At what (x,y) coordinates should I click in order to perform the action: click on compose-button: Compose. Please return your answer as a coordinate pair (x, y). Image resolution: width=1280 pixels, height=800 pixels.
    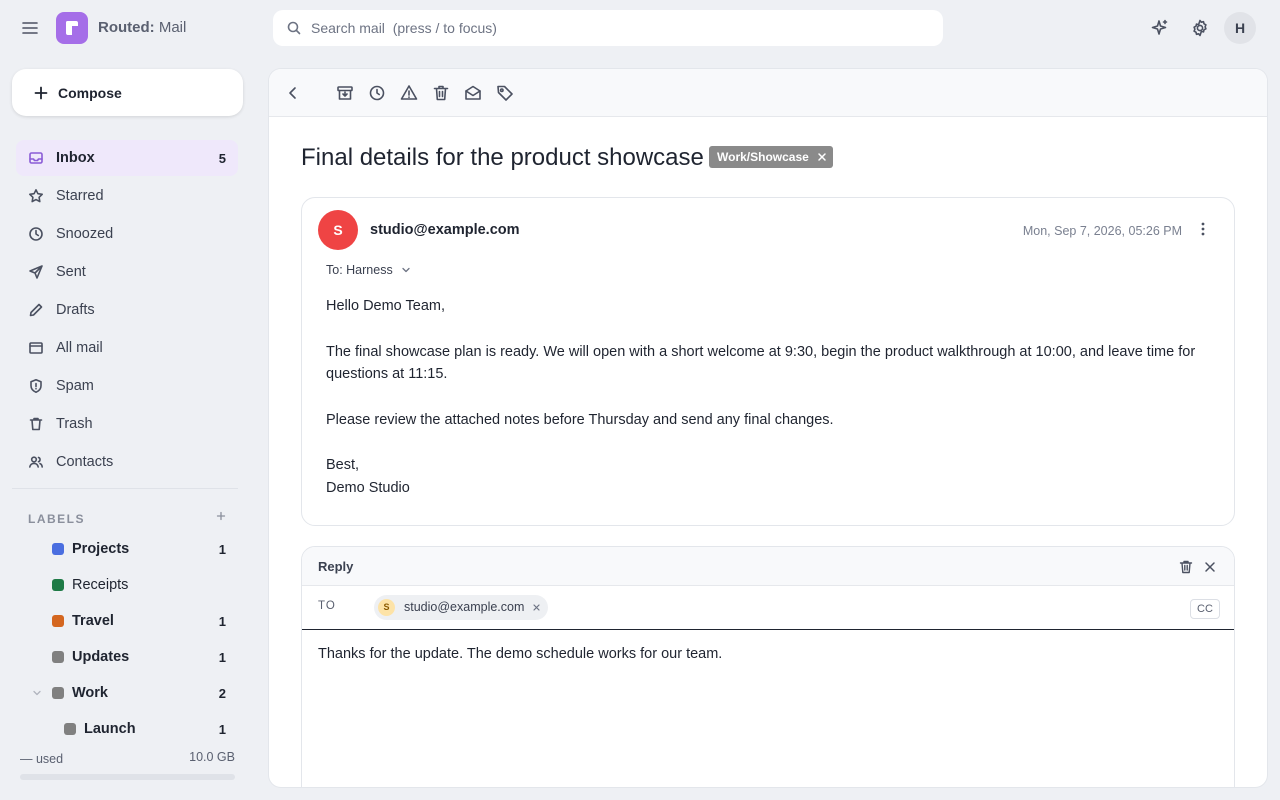
    Looking at the image, I should click on (127, 92).